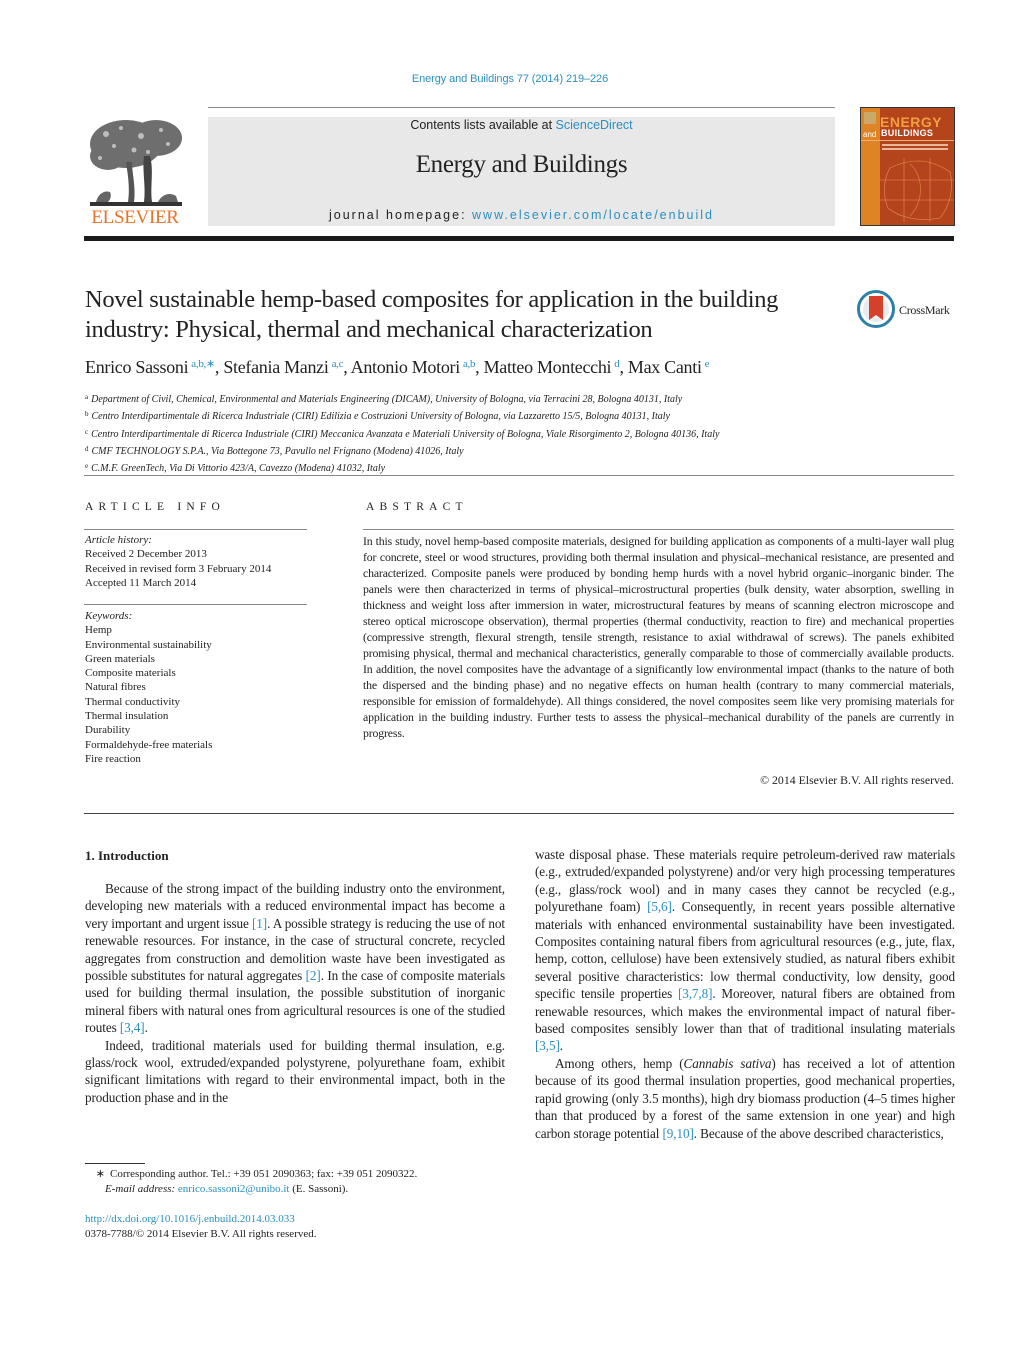 This screenshot has height=1351, width=1020. I want to click on cover-graph-icon, so click(917, 190).